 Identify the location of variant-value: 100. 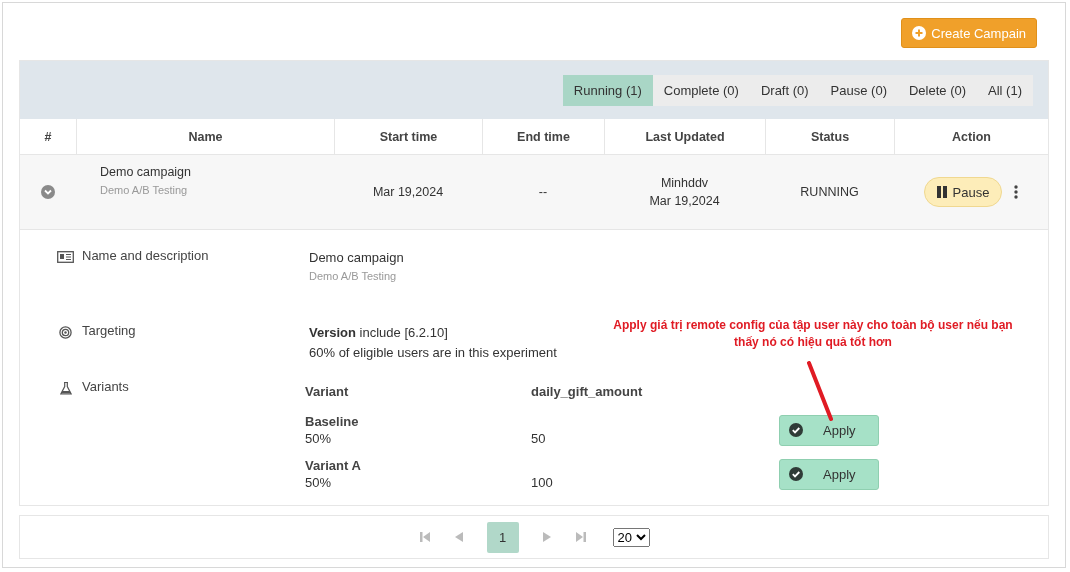
(542, 482).